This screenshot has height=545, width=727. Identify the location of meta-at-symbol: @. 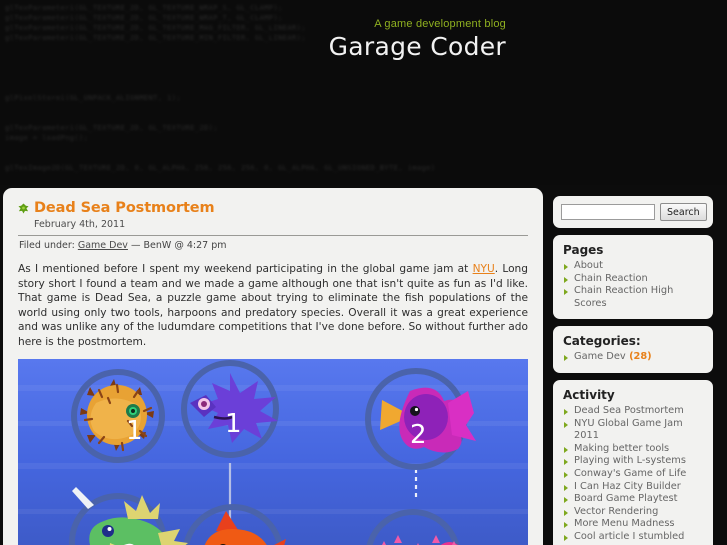
(179, 245).